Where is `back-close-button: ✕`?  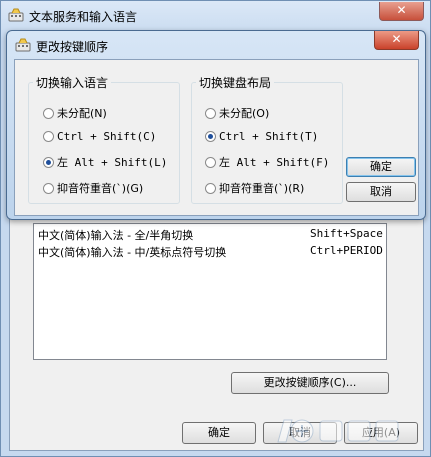
back-close-button: ✕ is located at coordinates (401, 11).